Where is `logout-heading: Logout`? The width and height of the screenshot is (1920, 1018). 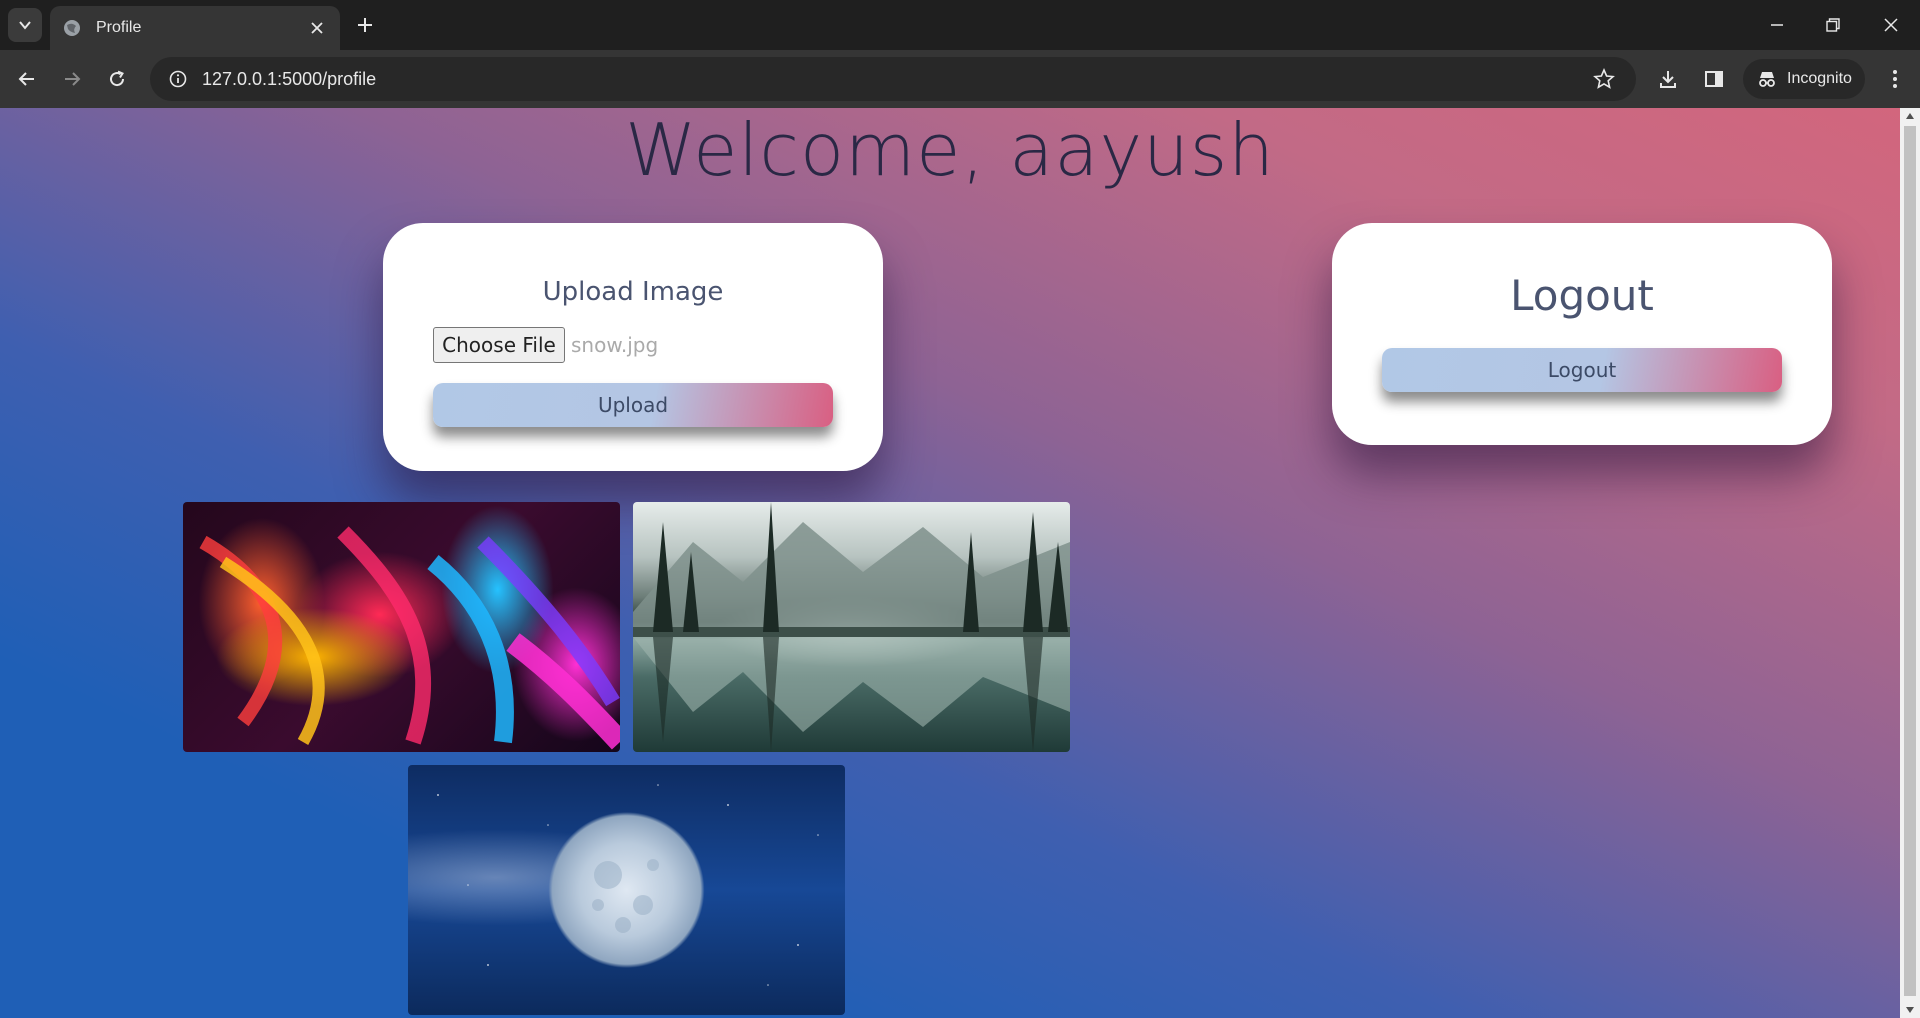
logout-heading: Logout is located at coordinates (1582, 295).